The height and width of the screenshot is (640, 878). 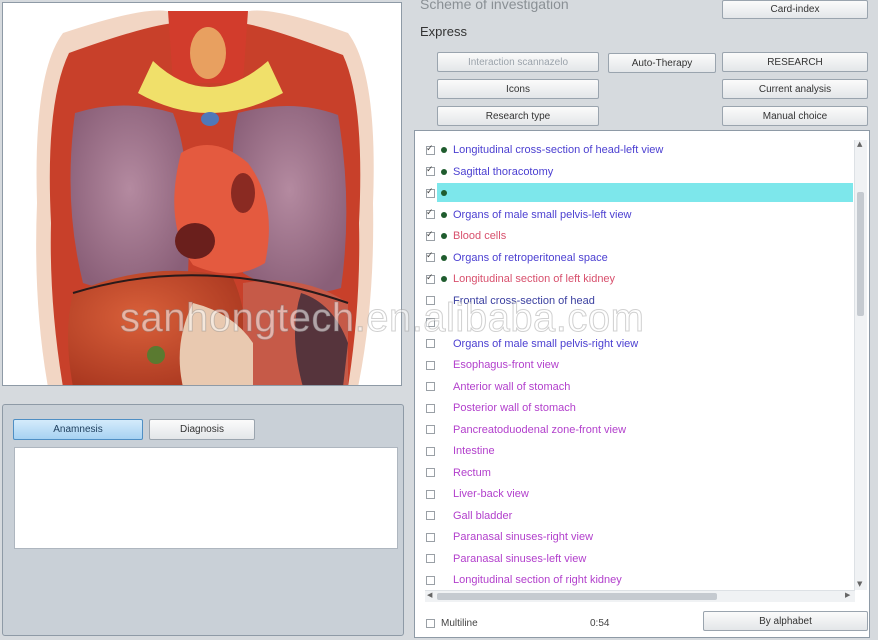 What do you see at coordinates (524, 300) in the screenshot?
I see `list-item-label: Frontal cross-section of head` at bounding box center [524, 300].